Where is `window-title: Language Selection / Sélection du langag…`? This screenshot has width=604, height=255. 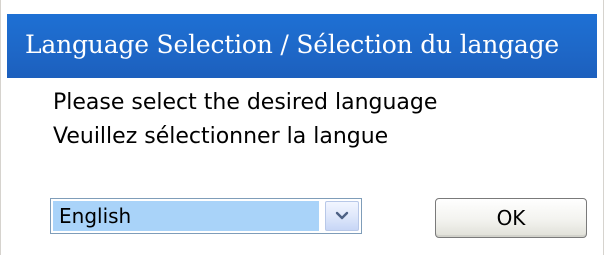
window-title: Language Selection / Sélection du langag… is located at coordinates (292, 44).